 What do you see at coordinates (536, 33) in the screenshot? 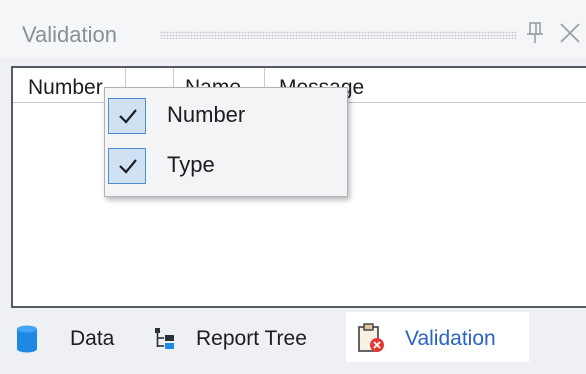
I see `pin-icon` at bounding box center [536, 33].